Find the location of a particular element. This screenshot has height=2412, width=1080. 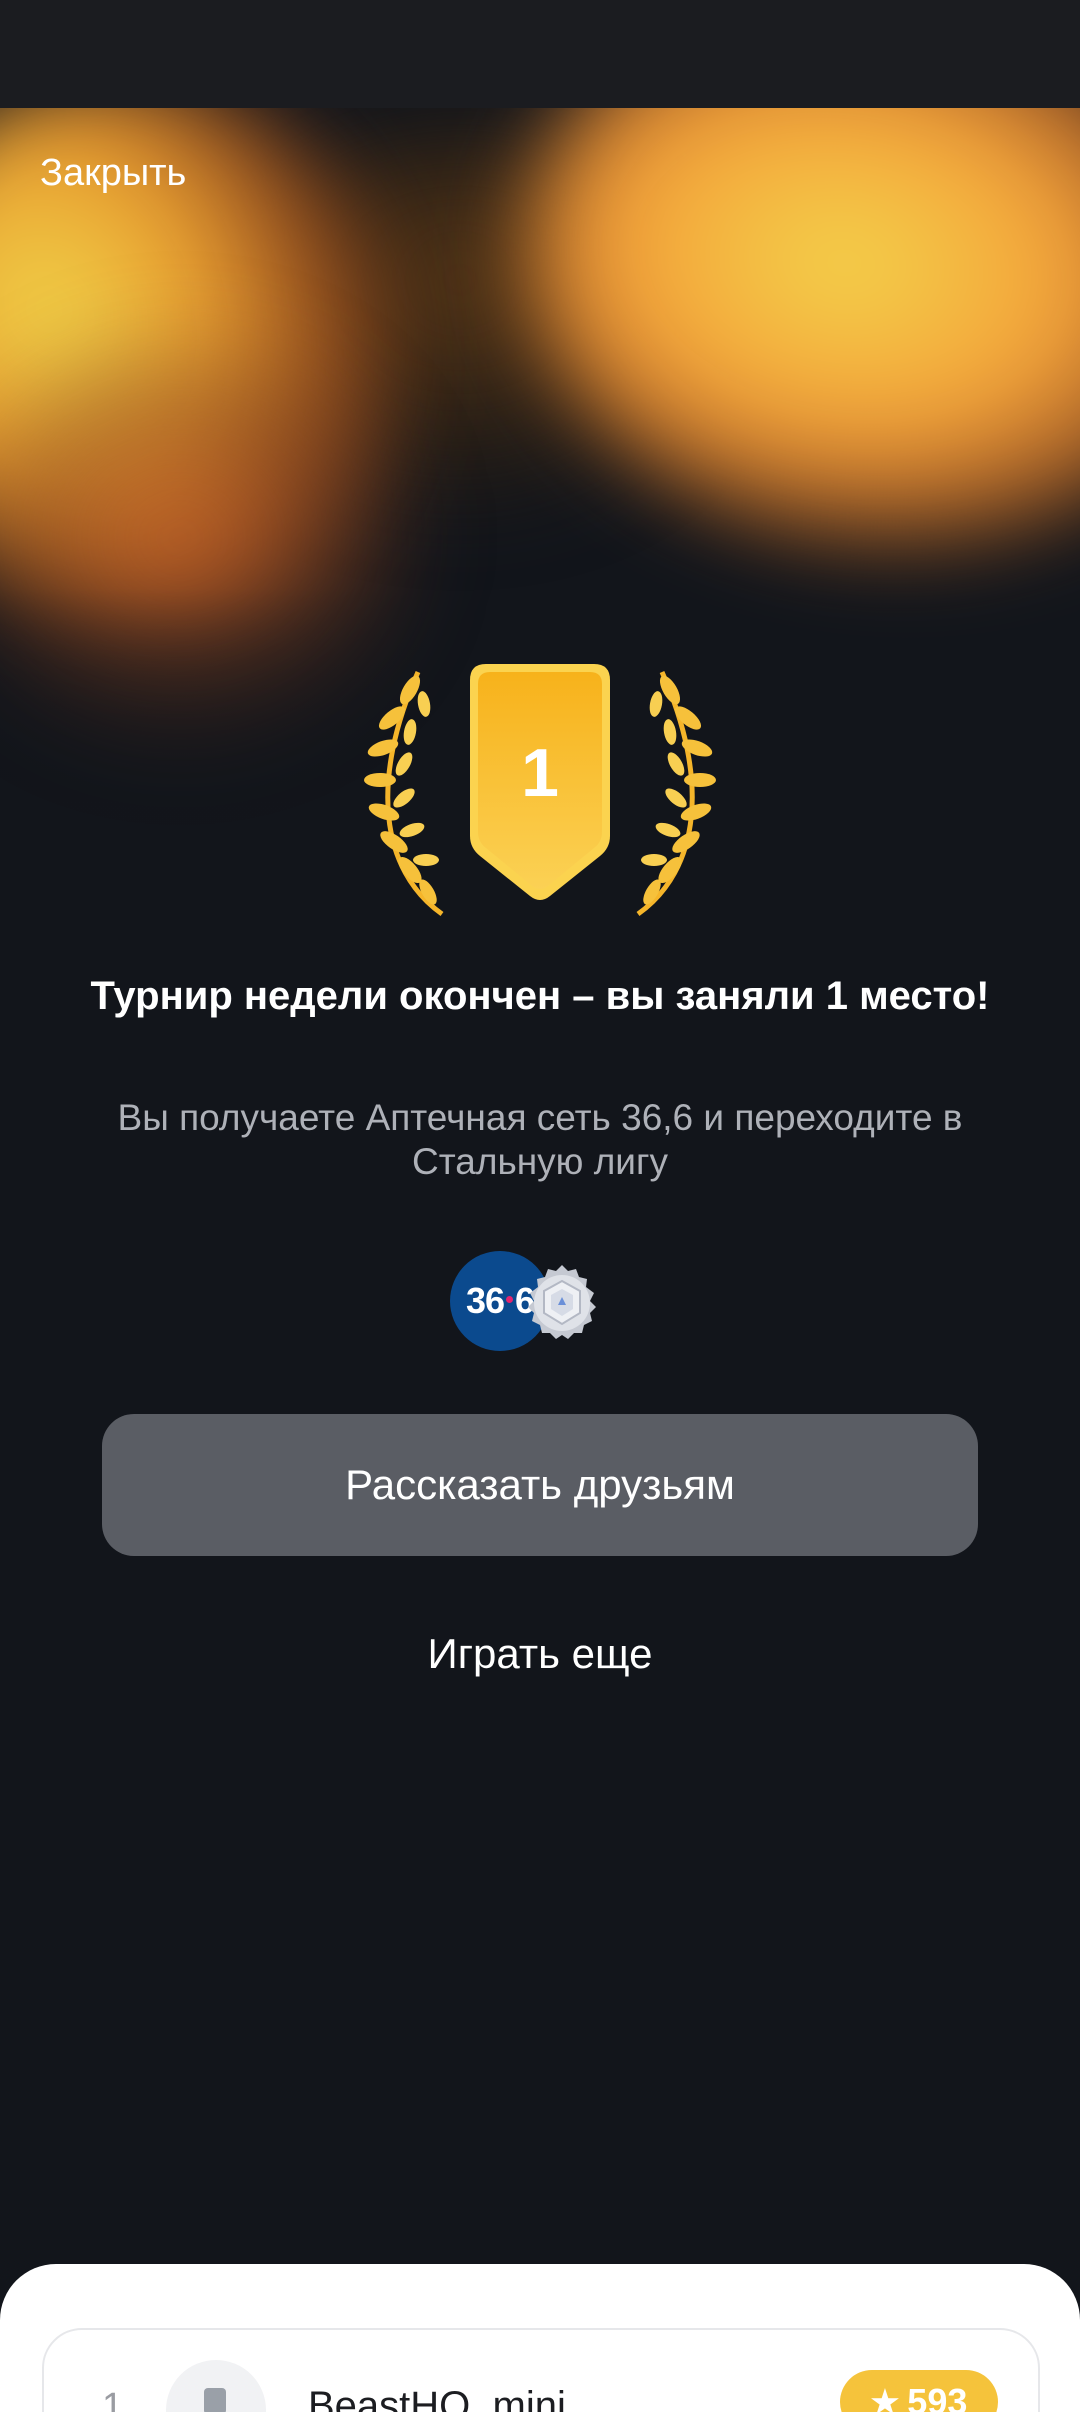

avatar is located at coordinates (216, 2386).